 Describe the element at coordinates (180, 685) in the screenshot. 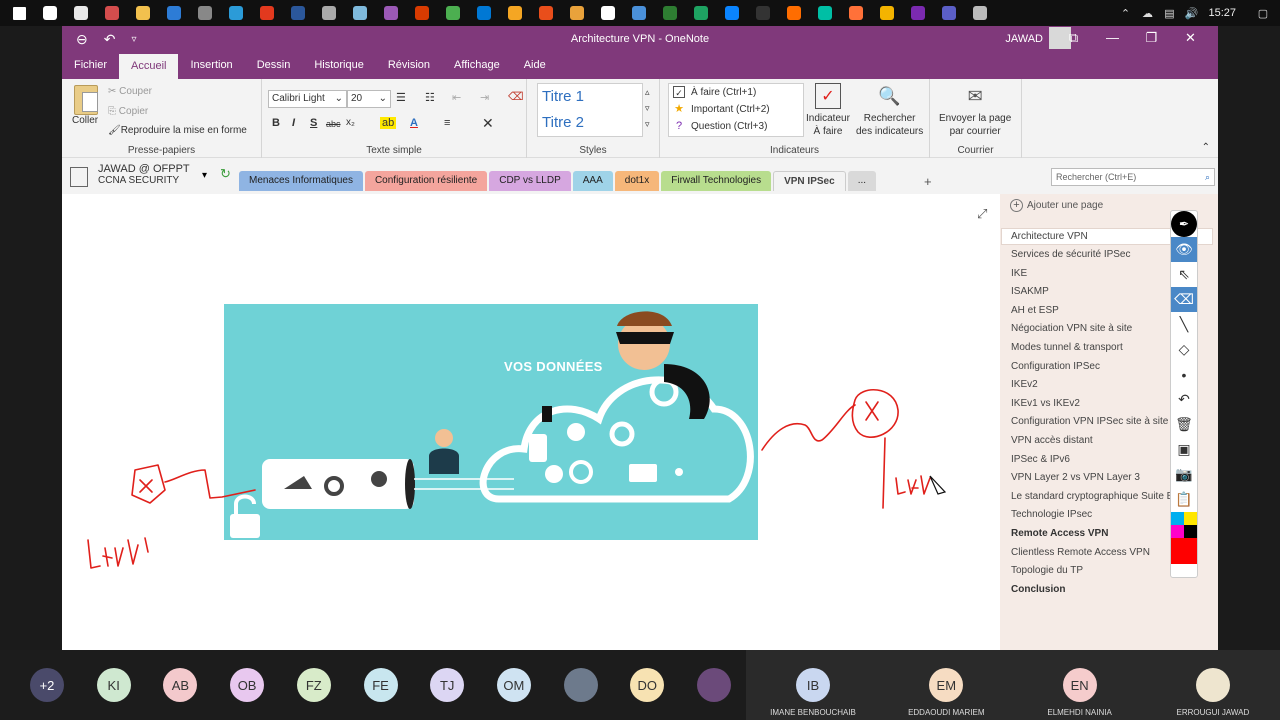

I see `participant-avatar: AB` at that location.